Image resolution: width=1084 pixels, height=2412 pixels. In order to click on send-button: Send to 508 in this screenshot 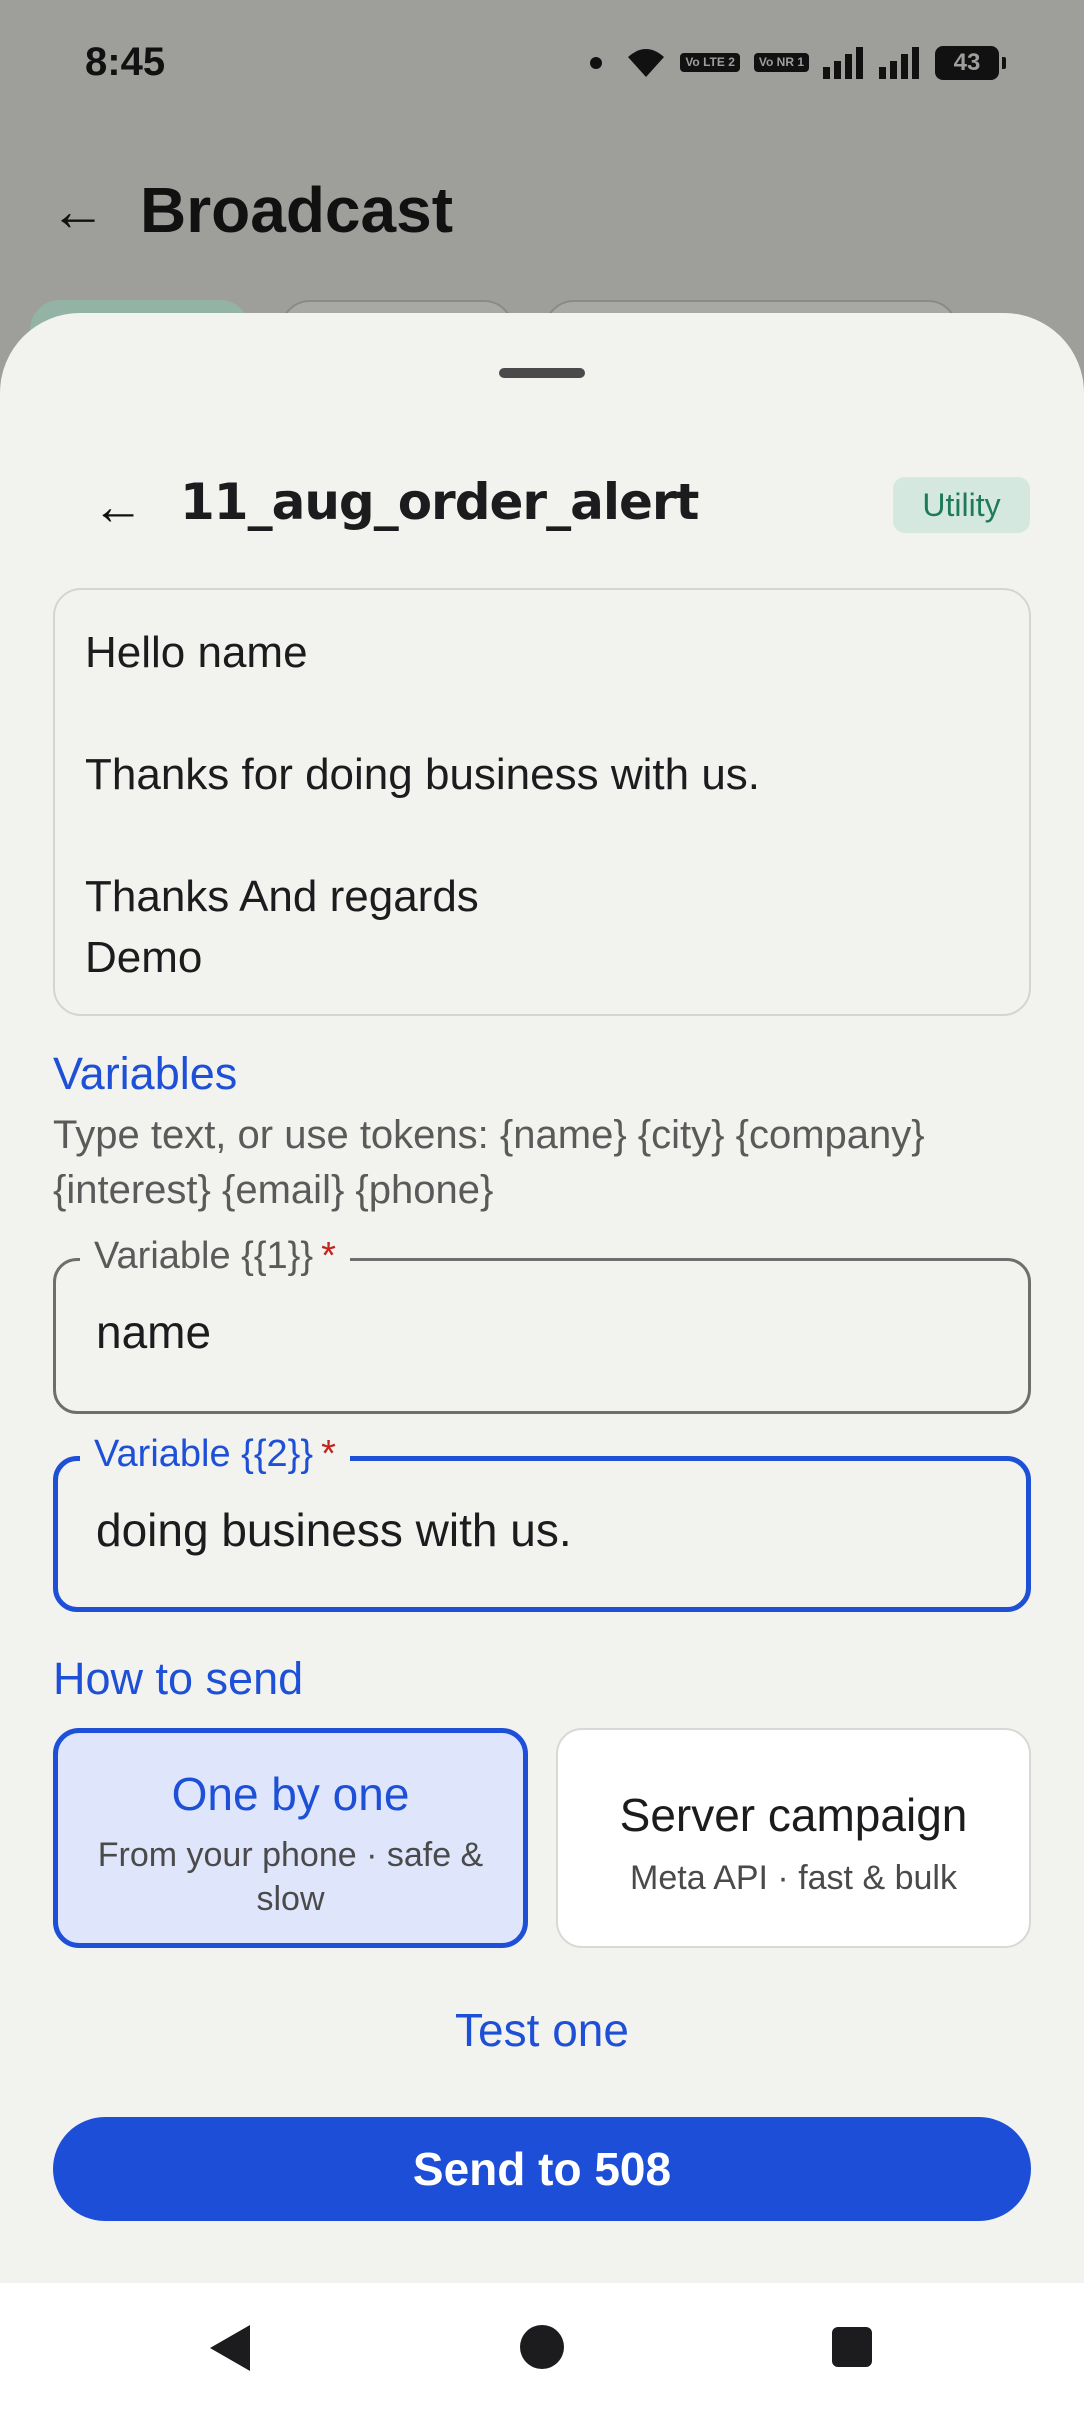, I will do `click(542, 2169)`.